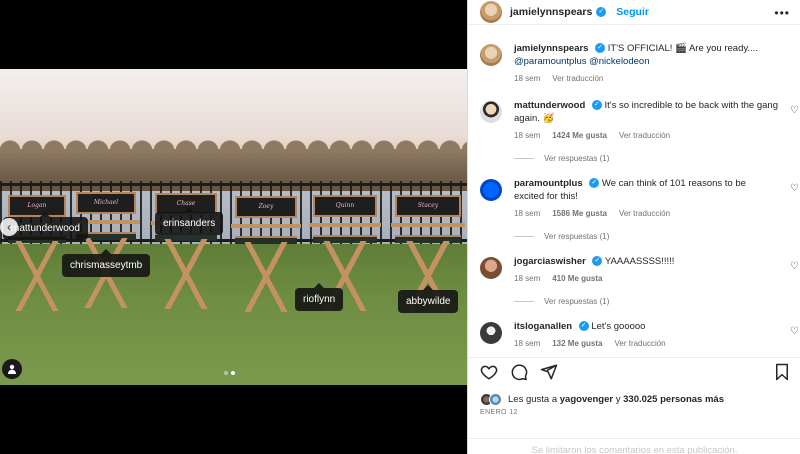 The width and height of the screenshot is (800, 454). What do you see at coordinates (266, 207) in the screenshot?
I see `chair-name: Zoey` at bounding box center [266, 207].